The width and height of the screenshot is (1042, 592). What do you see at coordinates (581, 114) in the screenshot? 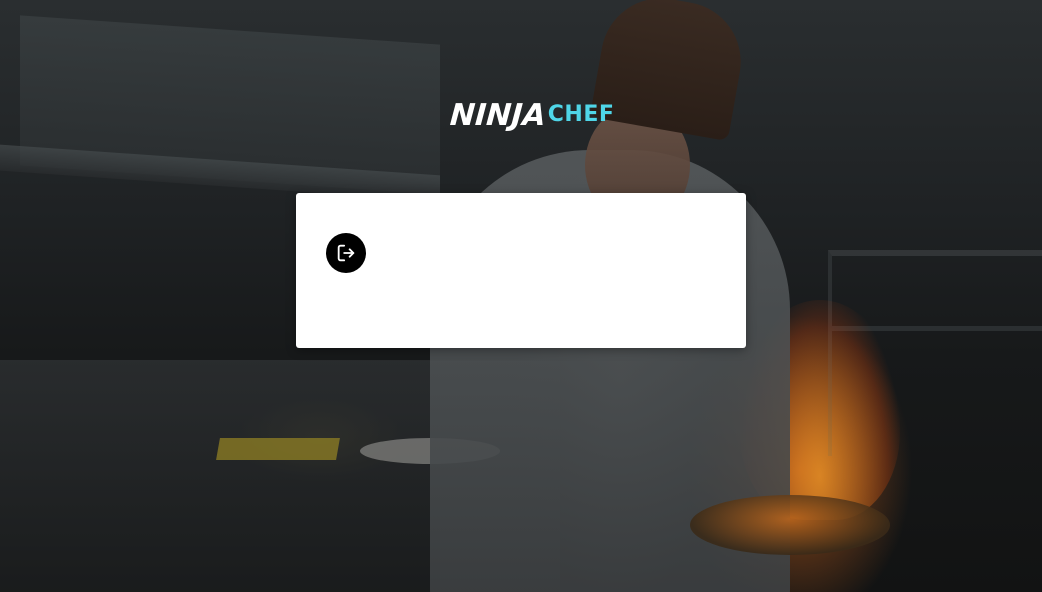
I see `brand-logo-chef: CHEF` at bounding box center [581, 114].